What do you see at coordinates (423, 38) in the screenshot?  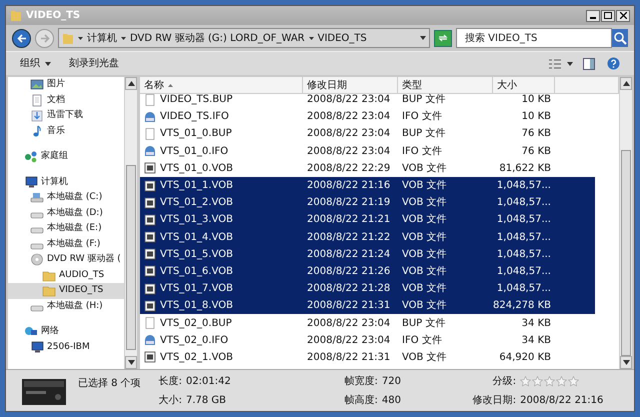 I see `dropdown-arrow-icon` at bounding box center [423, 38].